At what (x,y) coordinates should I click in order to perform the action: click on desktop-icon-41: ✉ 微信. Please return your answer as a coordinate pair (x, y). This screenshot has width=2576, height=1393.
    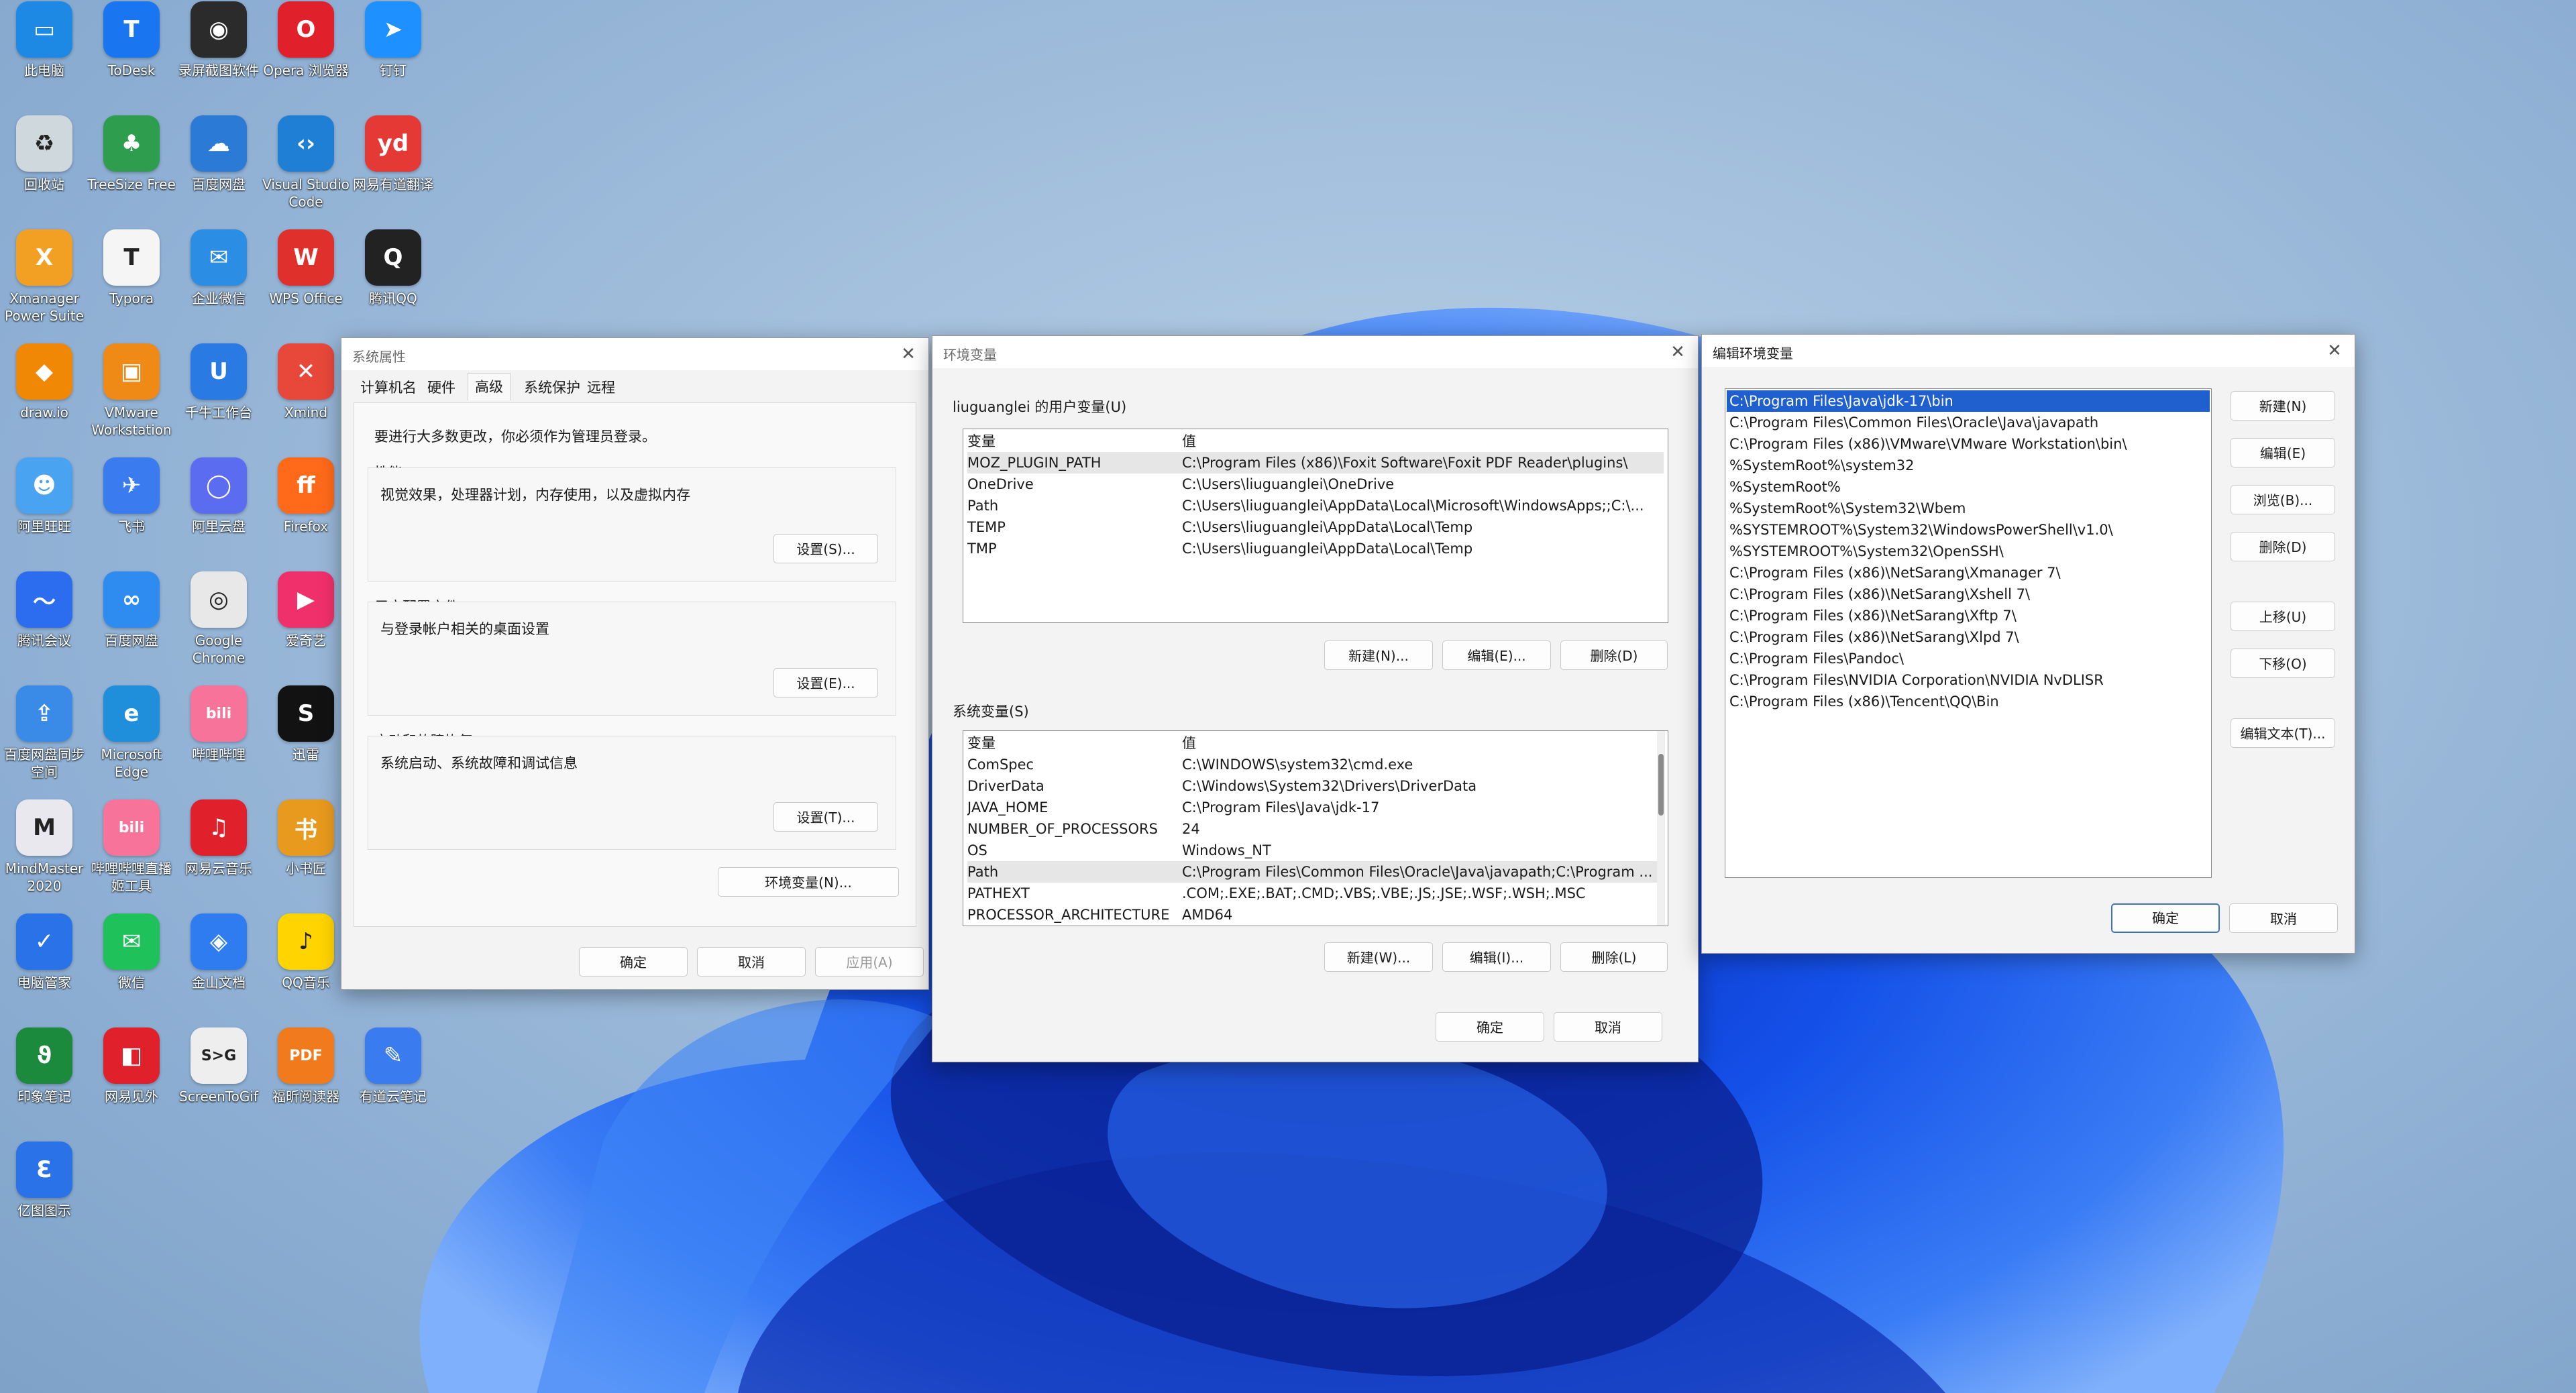
    Looking at the image, I should click on (131, 952).